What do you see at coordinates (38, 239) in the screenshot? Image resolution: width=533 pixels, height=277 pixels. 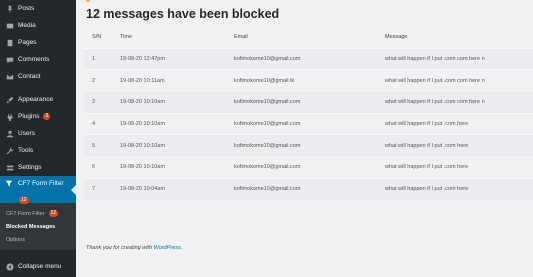 I see `submenu-item-options: Options` at bounding box center [38, 239].